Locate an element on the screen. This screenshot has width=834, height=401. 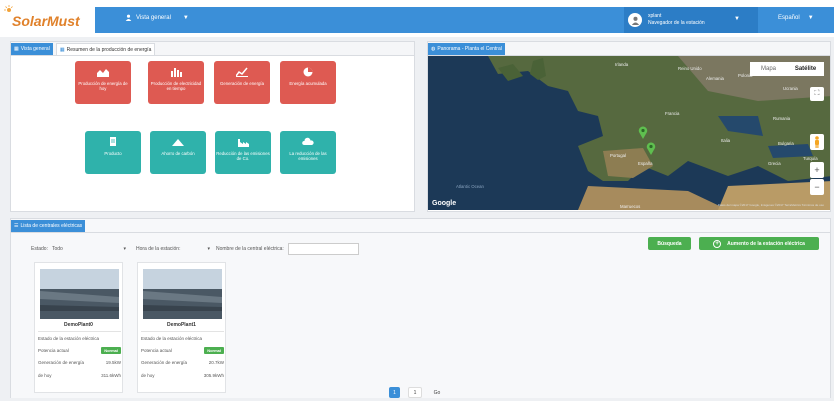
google-logo: Google is located at coordinates (444, 203).